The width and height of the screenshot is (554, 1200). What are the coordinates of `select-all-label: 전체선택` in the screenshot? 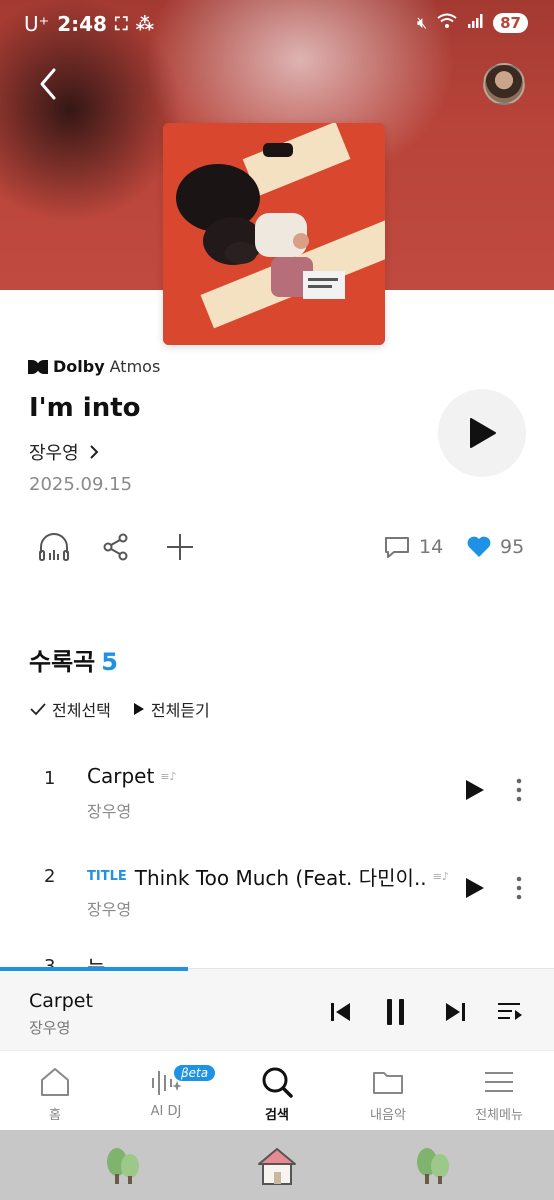 It's located at (81, 710).